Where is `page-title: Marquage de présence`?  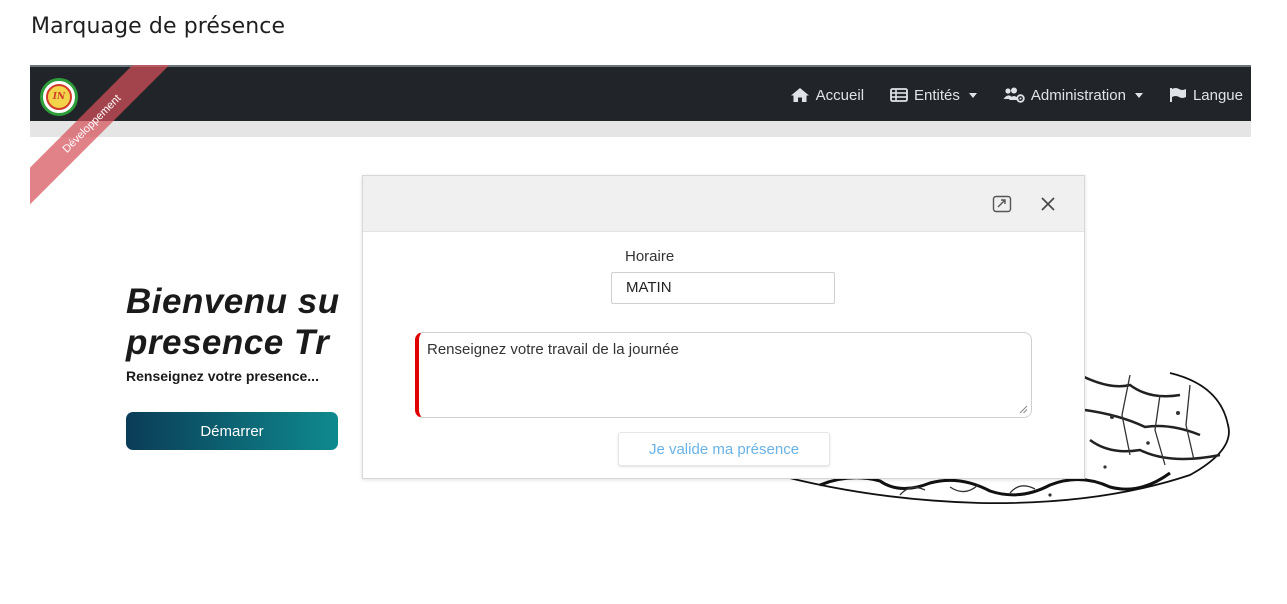
page-title: Marquage de présence is located at coordinates (158, 26).